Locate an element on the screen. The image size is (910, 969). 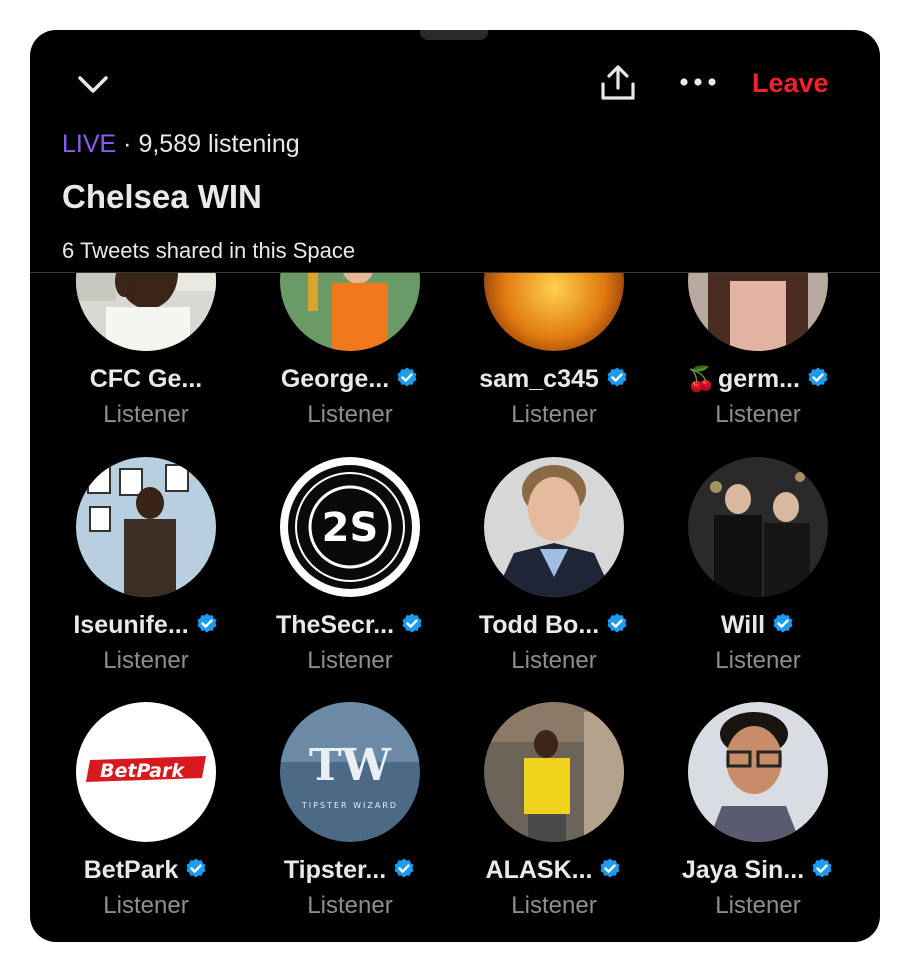
avatar-will is located at coordinates (758, 527).